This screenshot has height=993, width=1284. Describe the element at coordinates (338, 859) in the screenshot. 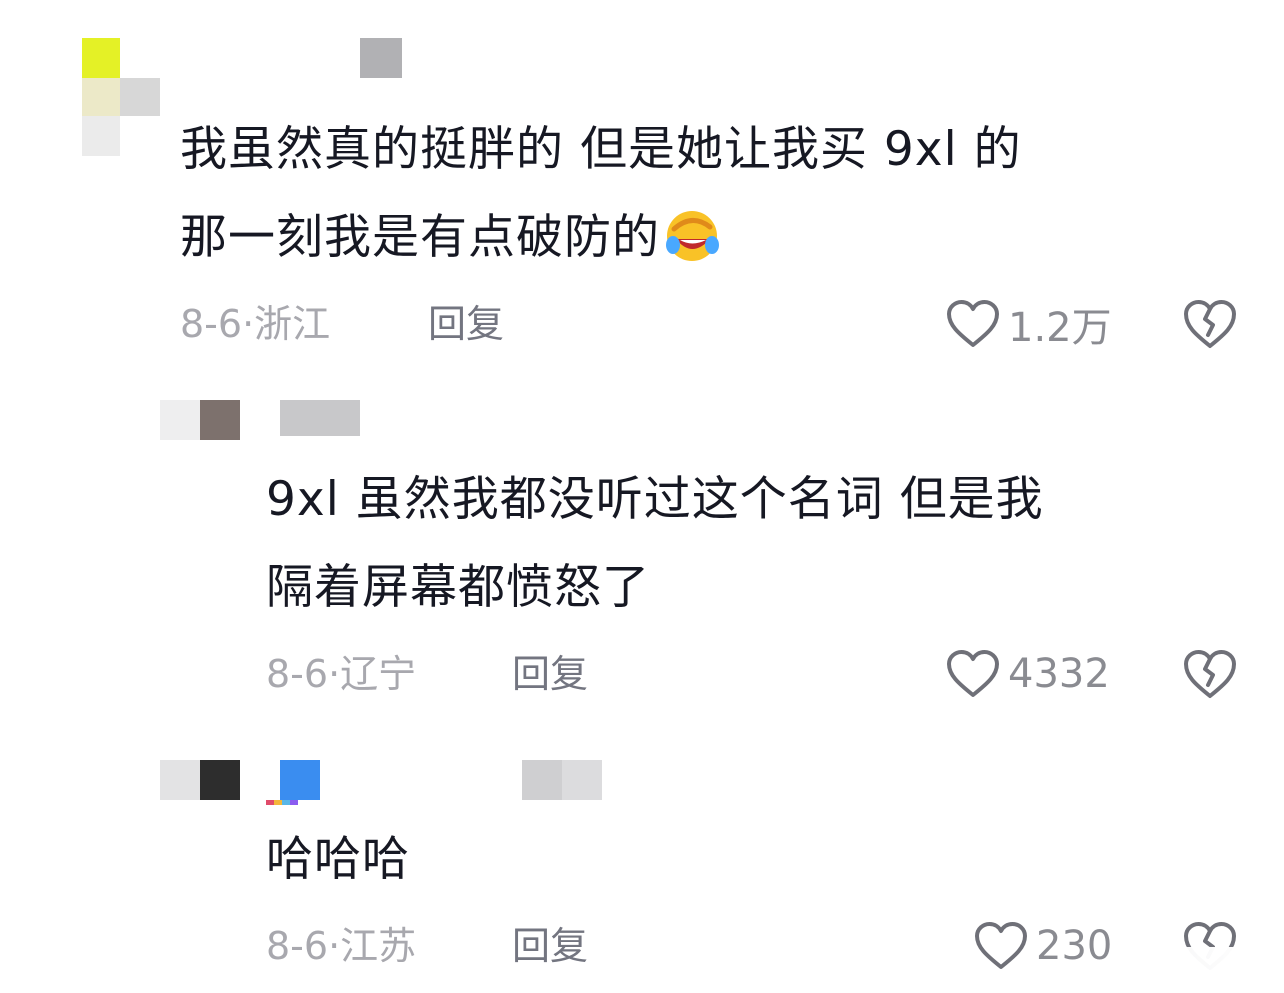

I see `comment-text-line-1: 哈哈哈` at that location.